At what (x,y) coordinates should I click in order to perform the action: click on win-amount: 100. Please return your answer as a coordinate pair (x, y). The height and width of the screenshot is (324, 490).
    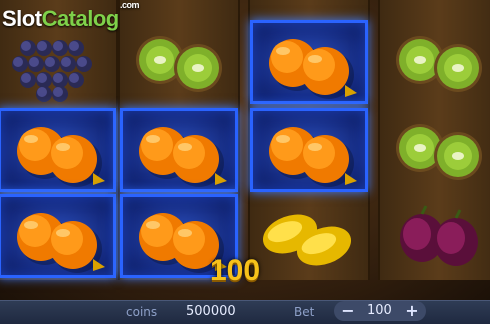
    Looking at the image, I should click on (235, 270).